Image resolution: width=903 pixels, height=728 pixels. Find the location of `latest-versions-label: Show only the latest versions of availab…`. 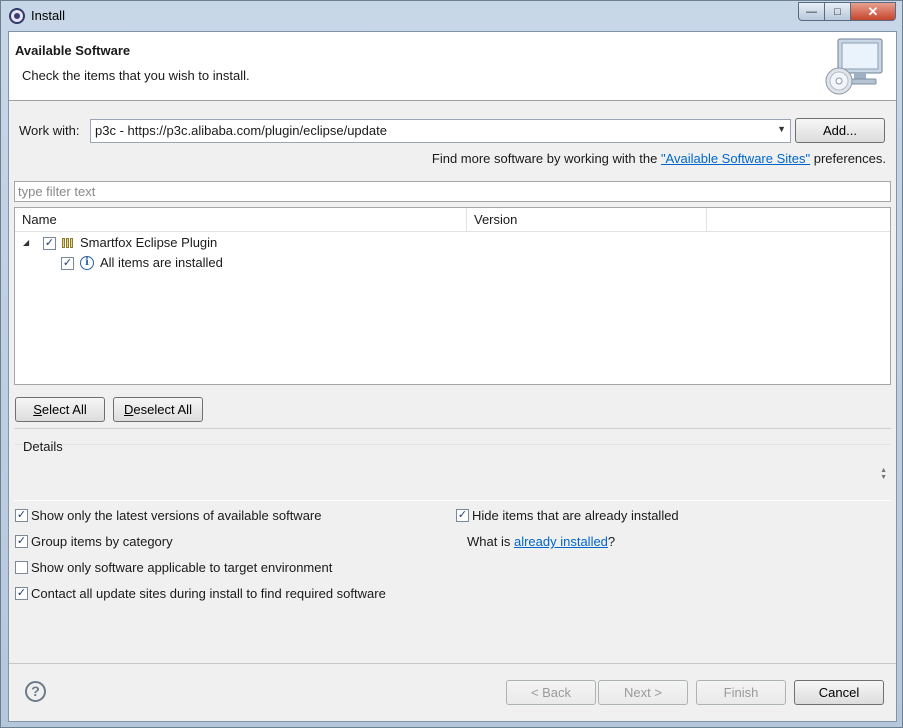

latest-versions-label: Show only the latest versions of availab… is located at coordinates (176, 515).